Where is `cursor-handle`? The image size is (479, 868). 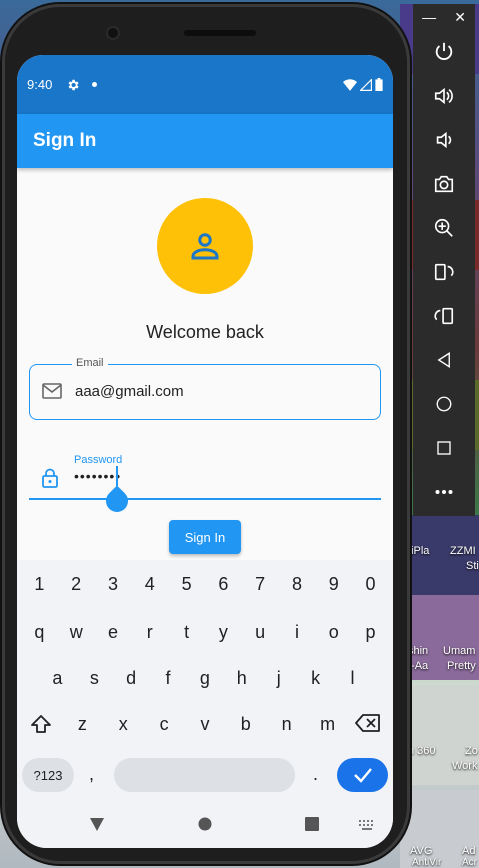
cursor-handle is located at coordinates (117, 501).